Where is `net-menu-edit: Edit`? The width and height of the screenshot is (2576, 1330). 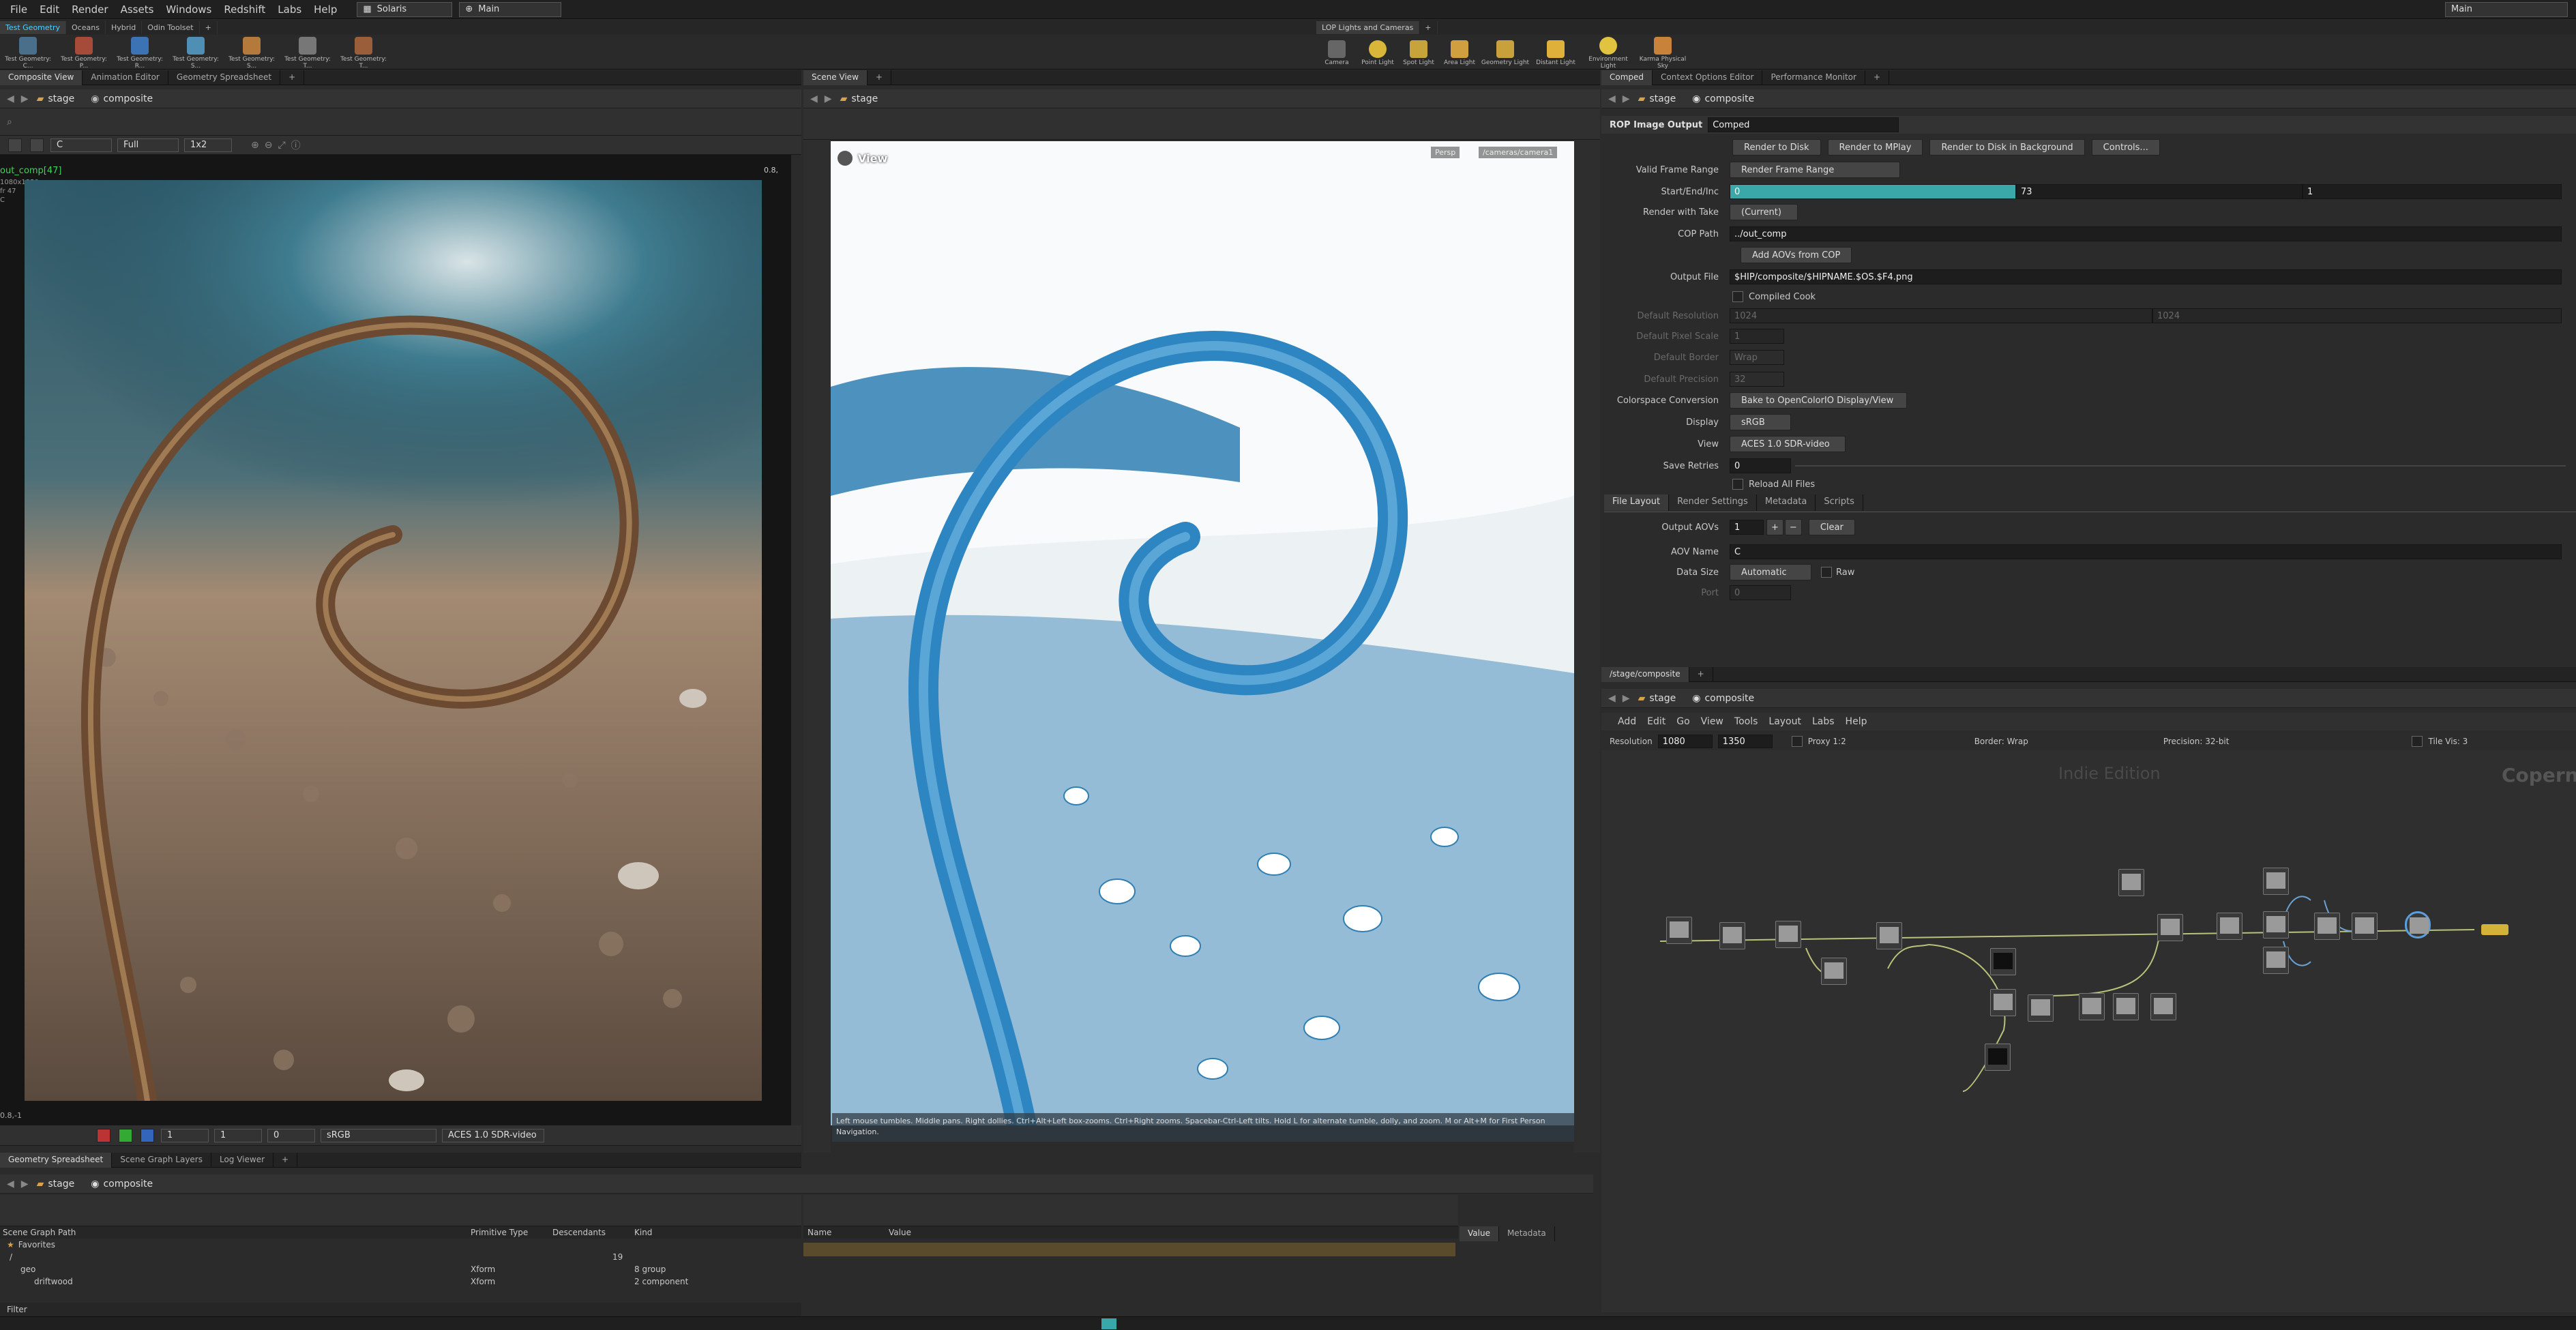 net-menu-edit: Edit is located at coordinates (1656, 722).